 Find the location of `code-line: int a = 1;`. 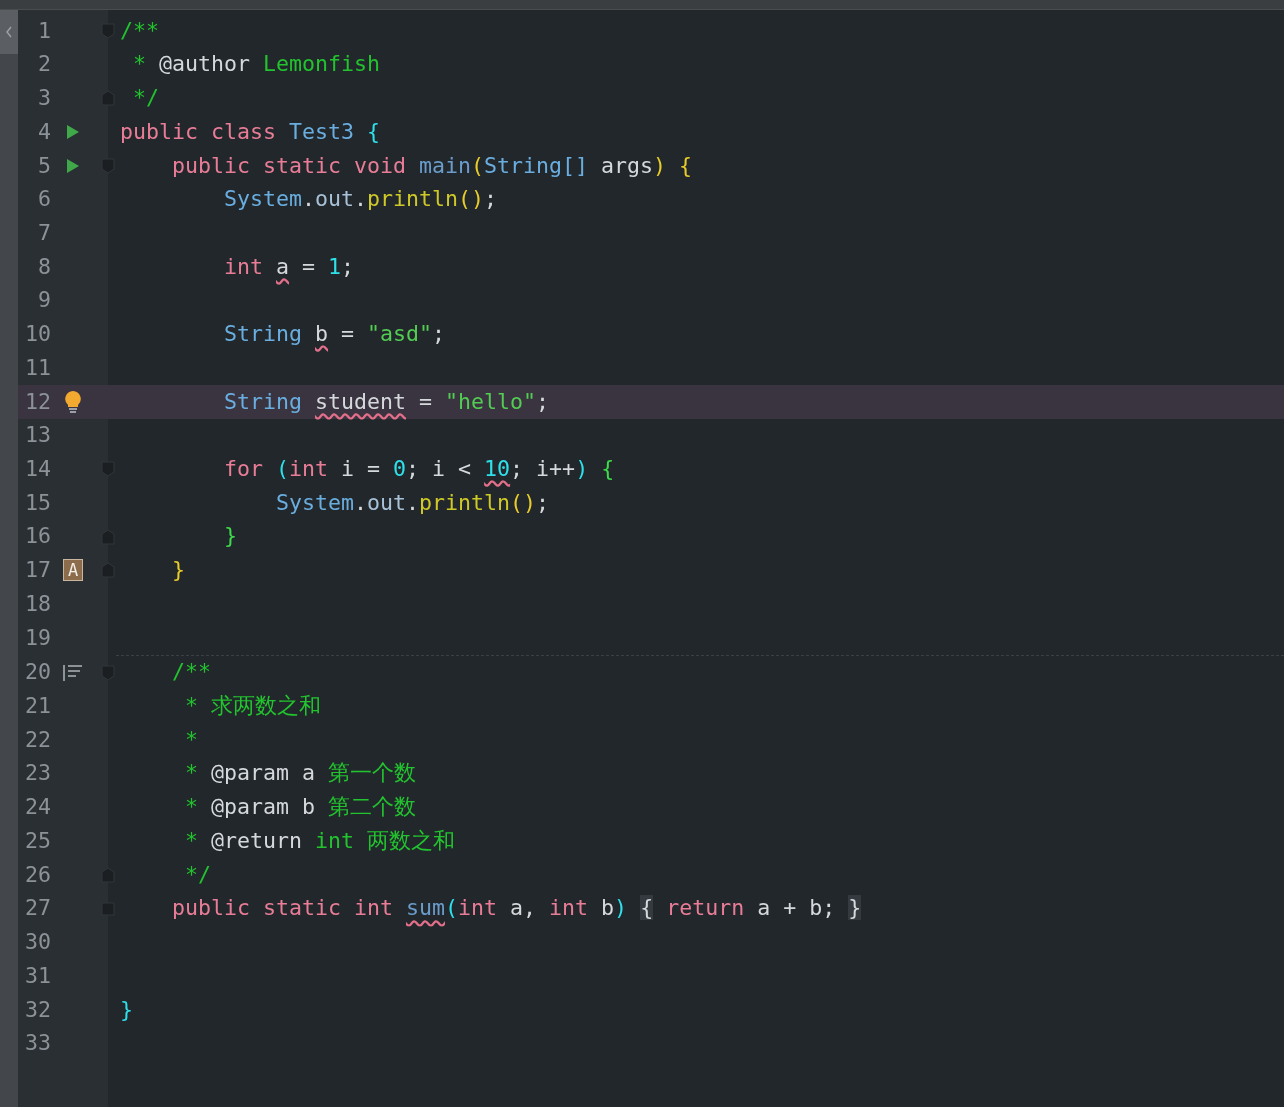

code-line: int a = 1; is located at coordinates (289, 266).